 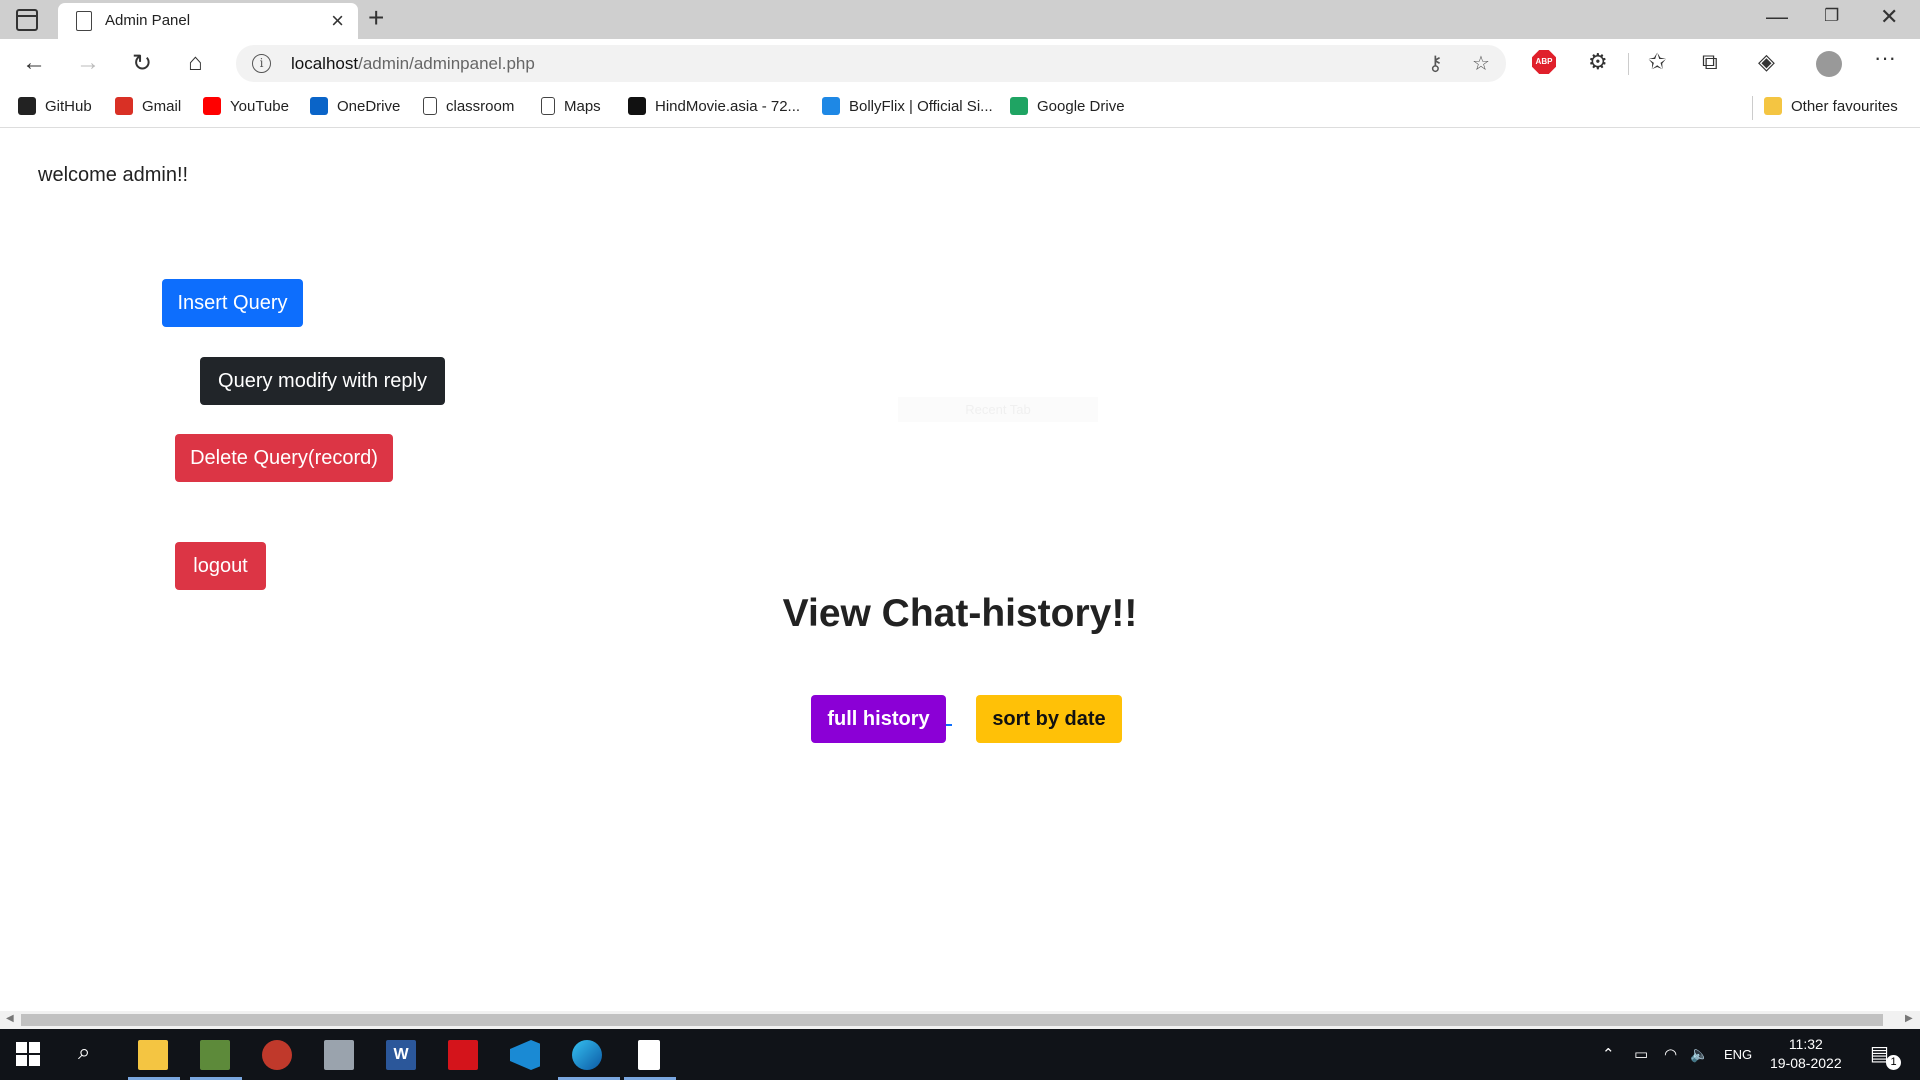 I want to click on folder-icon, so click(x=1773, y=106).